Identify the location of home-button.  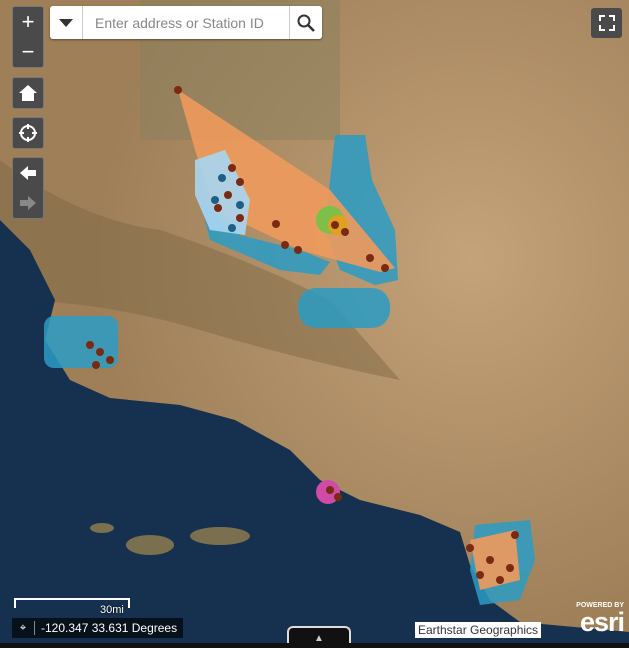
(28, 93).